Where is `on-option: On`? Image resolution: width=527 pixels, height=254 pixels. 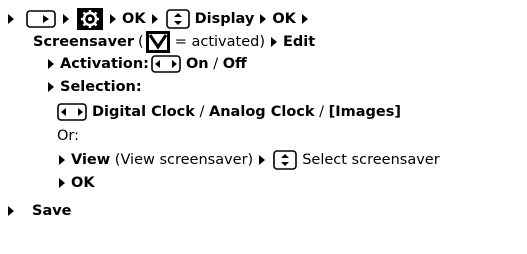
on-option: On is located at coordinates (197, 64).